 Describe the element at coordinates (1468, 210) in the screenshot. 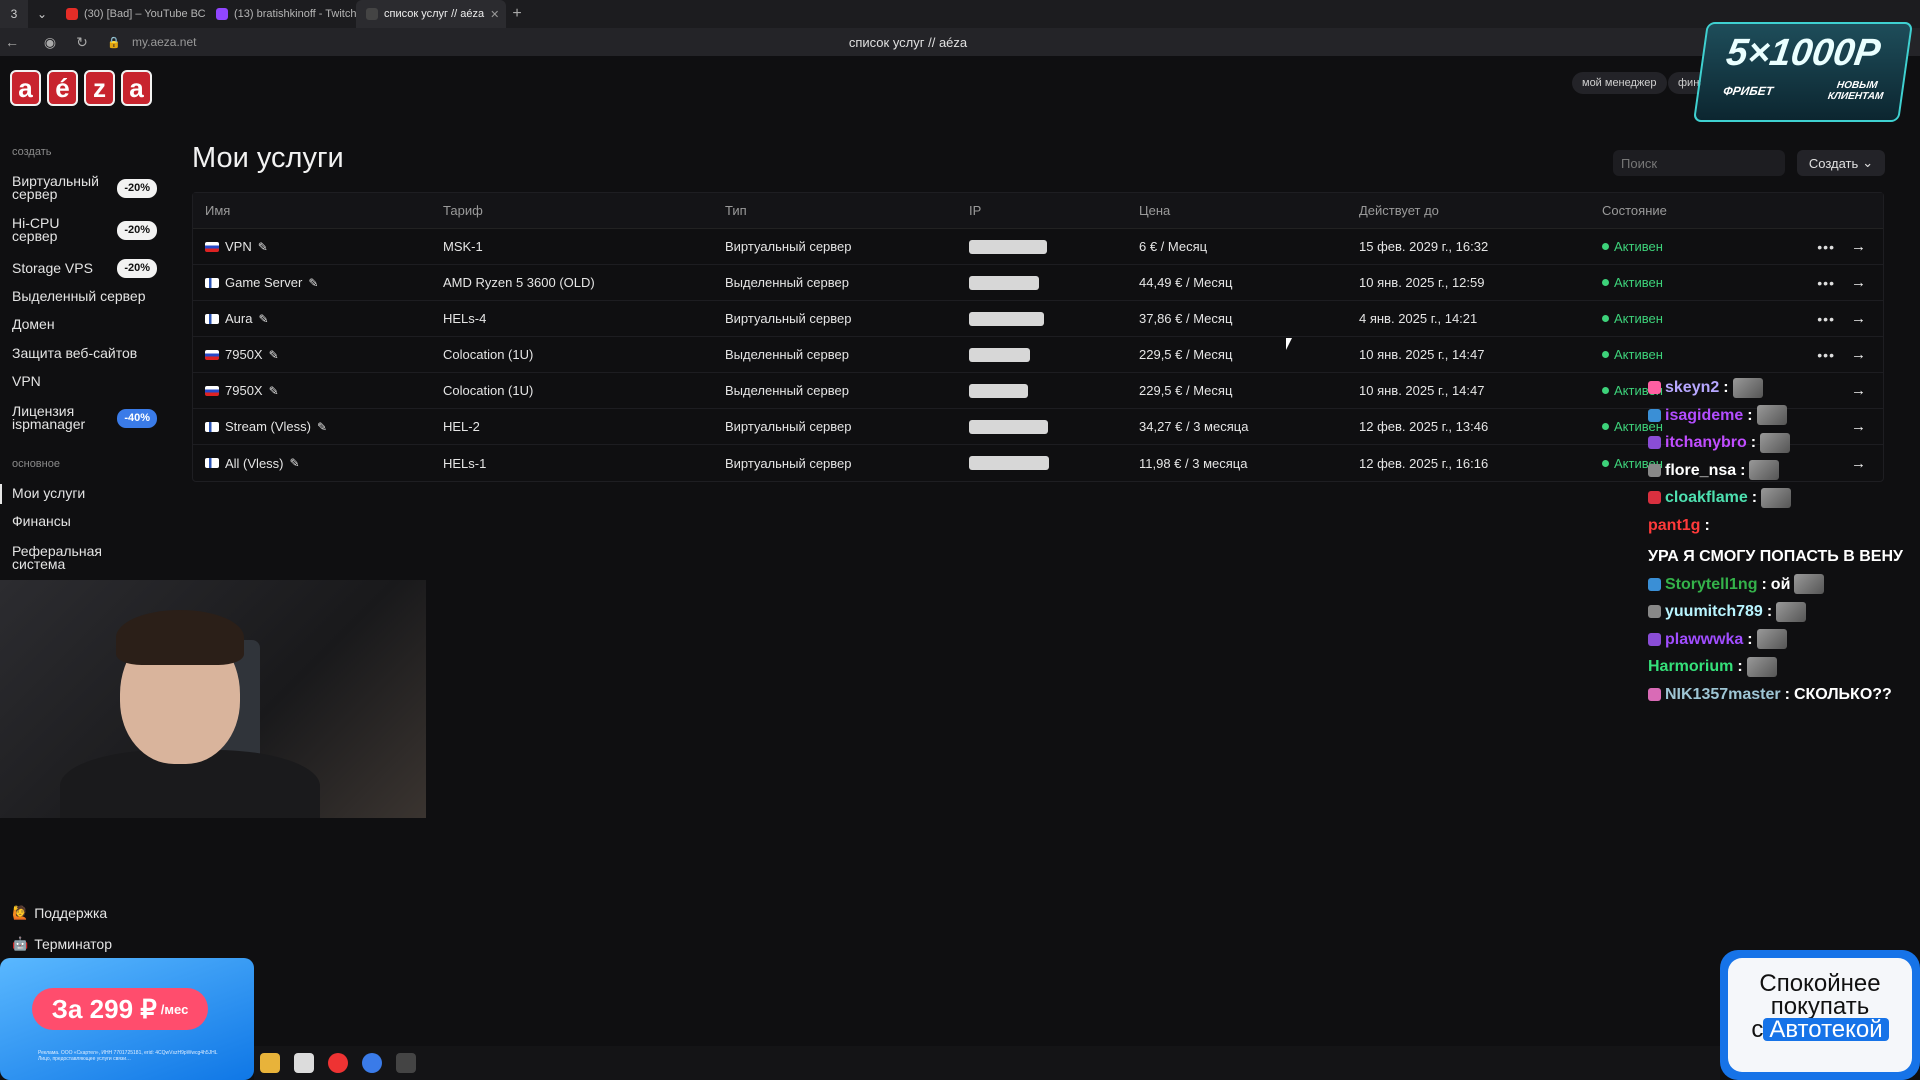

I see `column-header: Действует до` at that location.